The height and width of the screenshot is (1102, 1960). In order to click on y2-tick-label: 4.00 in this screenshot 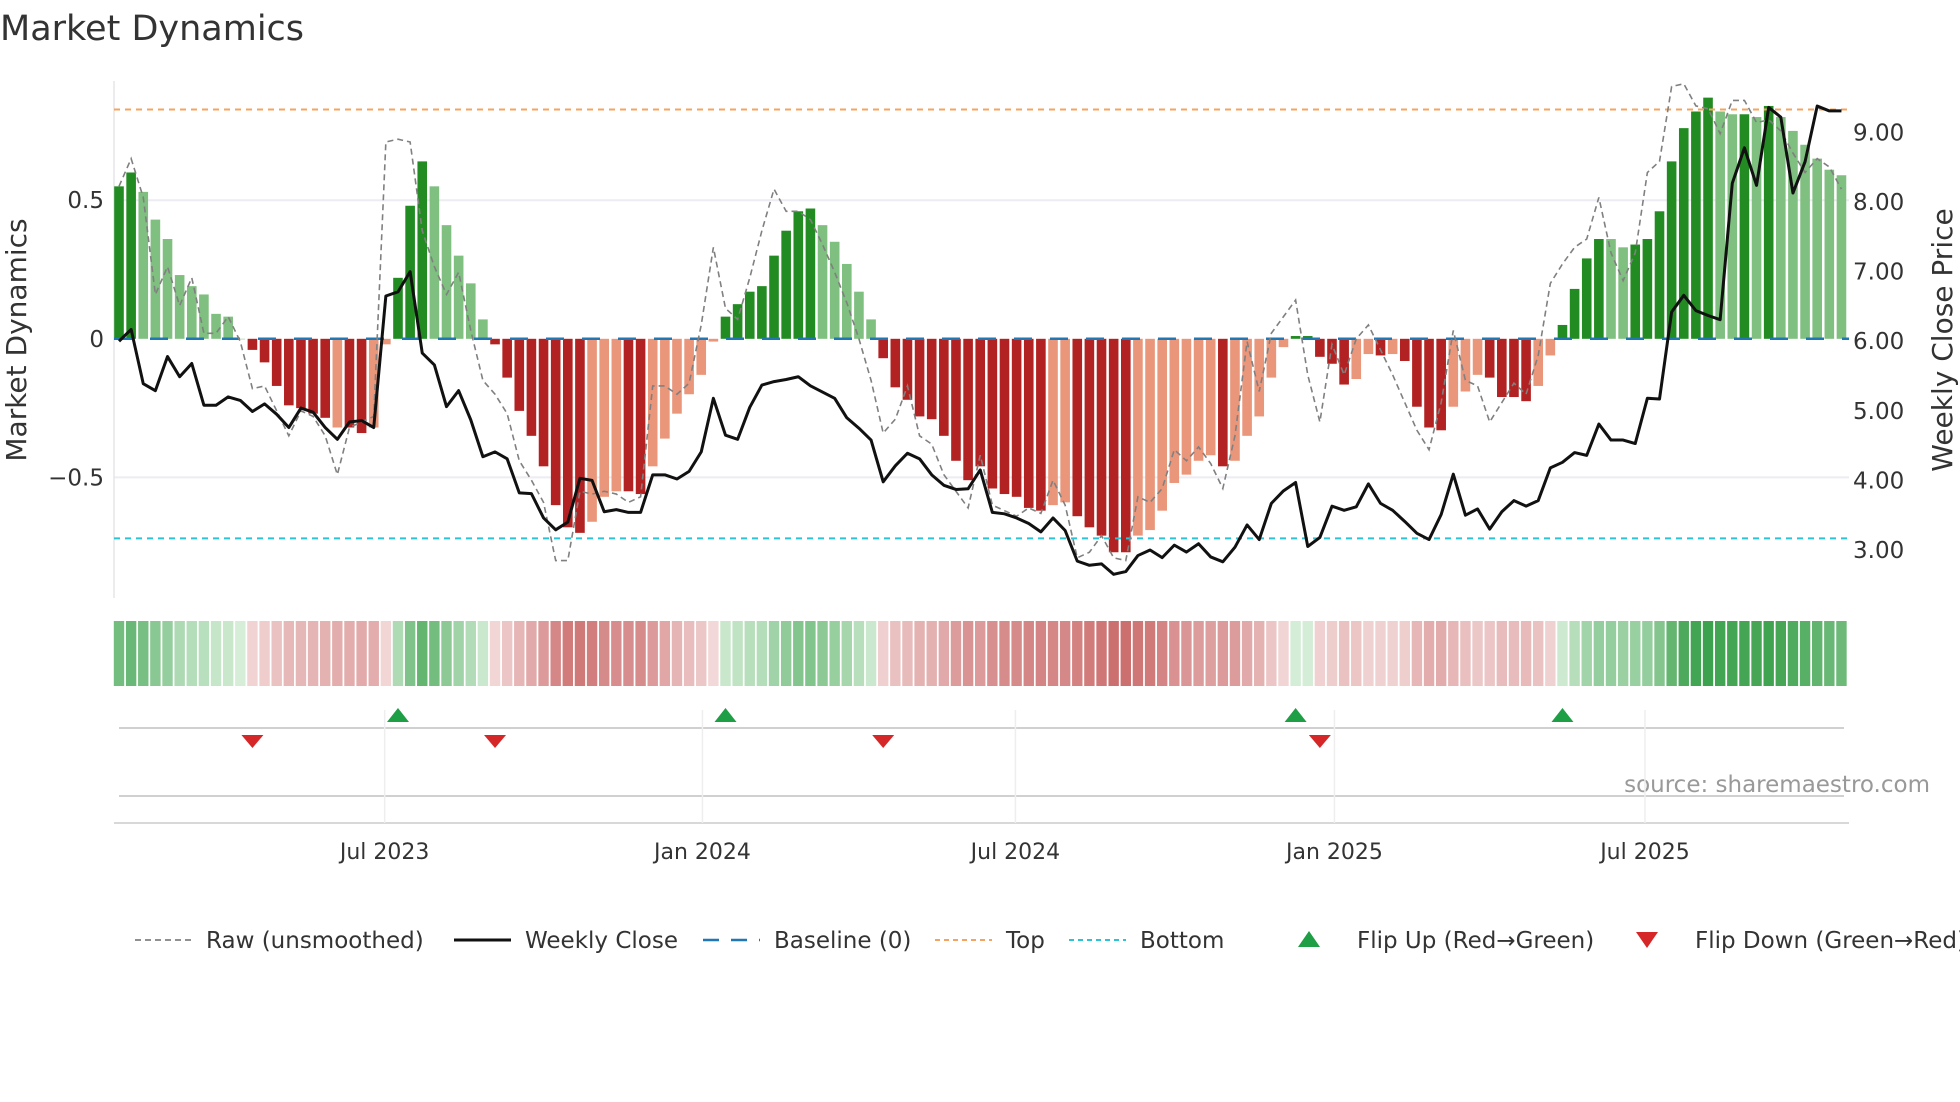, I will do `click(1878, 481)`.